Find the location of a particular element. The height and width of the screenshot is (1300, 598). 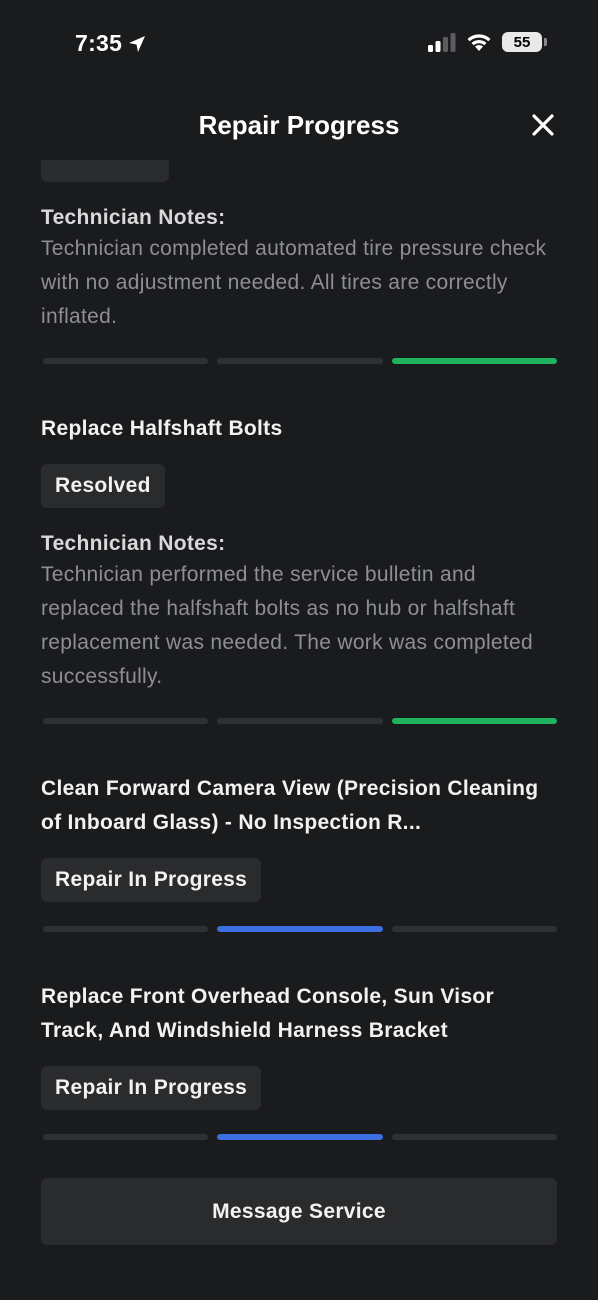

header: Repair Progress is located at coordinates (299, 126).